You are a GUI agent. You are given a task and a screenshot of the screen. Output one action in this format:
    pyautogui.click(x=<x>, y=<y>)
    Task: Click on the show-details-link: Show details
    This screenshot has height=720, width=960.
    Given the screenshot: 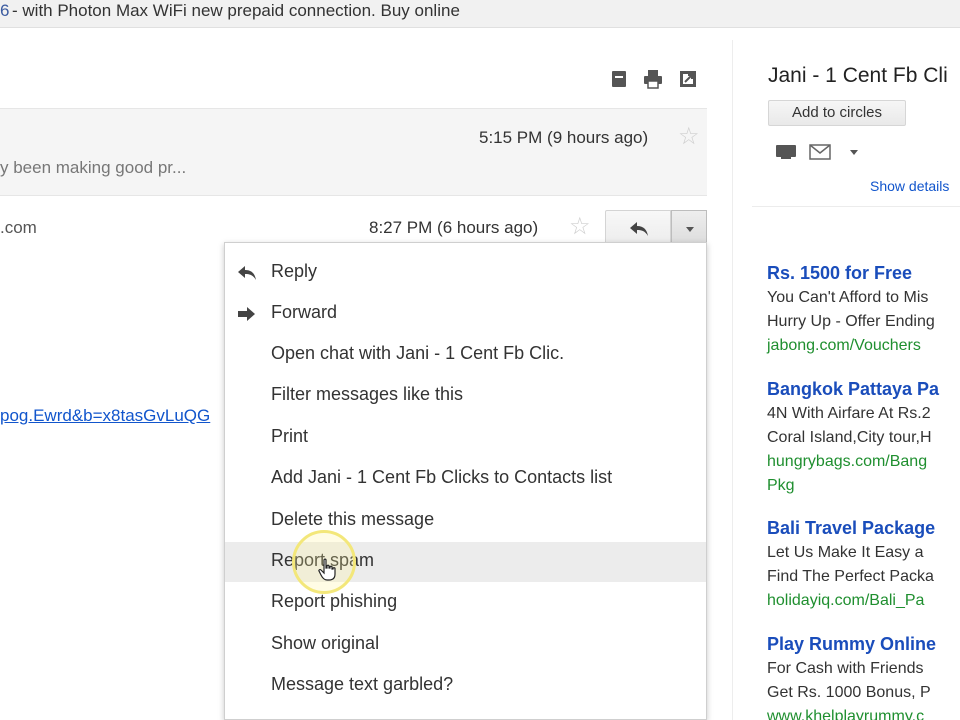 What is the action you would take?
    pyautogui.click(x=909, y=186)
    